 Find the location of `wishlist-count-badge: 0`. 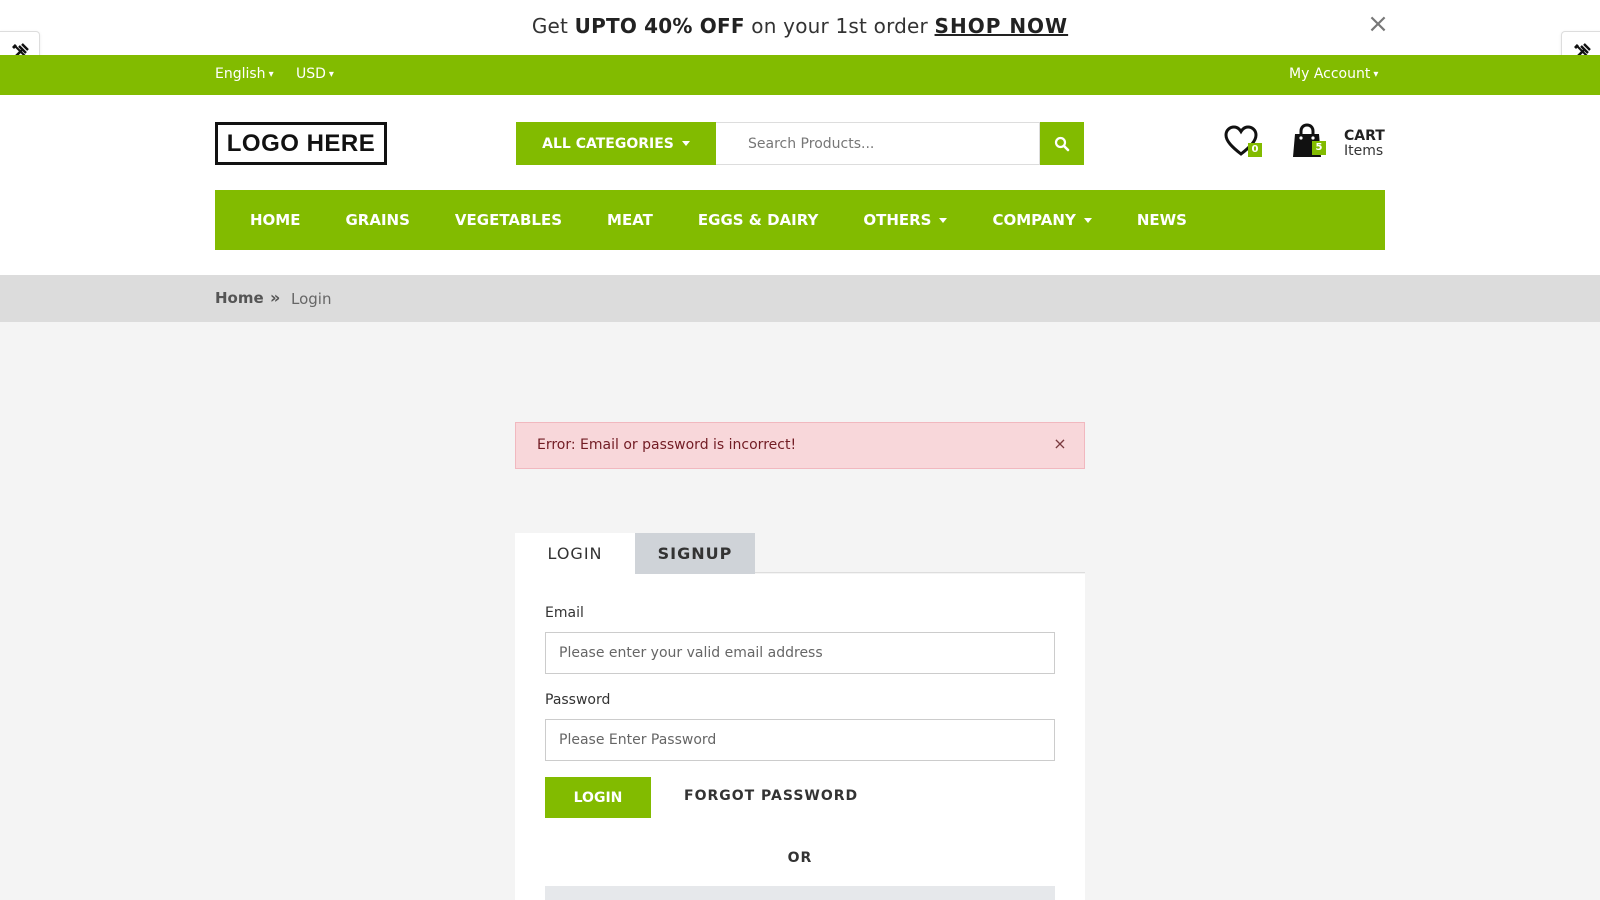

wishlist-count-badge: 0 is located at coordinates (1255, 150).